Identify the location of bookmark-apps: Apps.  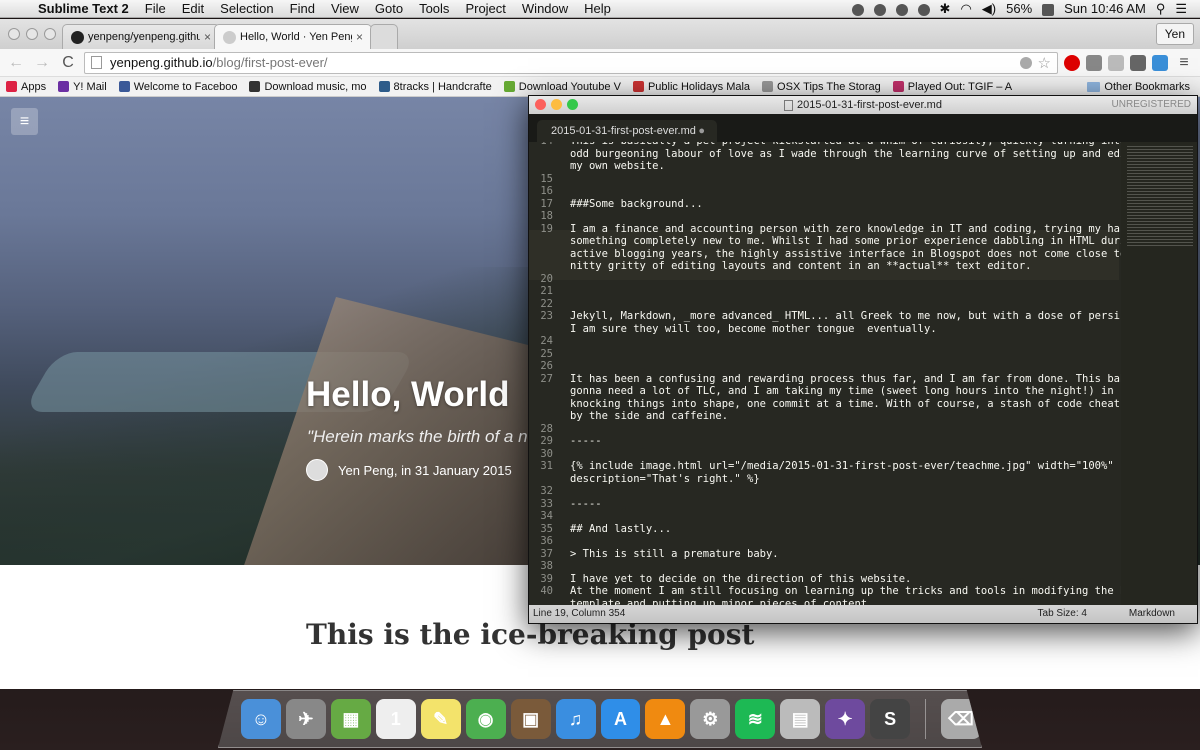
(26, 87).